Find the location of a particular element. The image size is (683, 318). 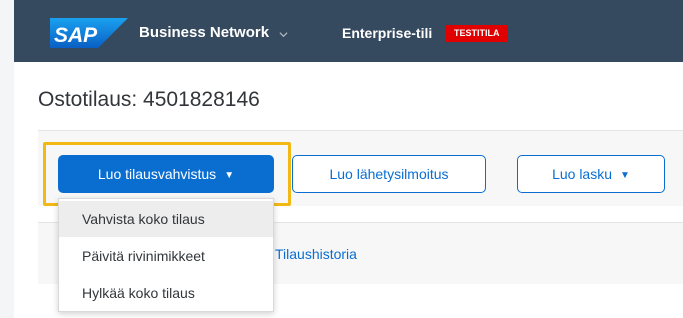

sap-logo: SAP is located at coordinates (89, 33).